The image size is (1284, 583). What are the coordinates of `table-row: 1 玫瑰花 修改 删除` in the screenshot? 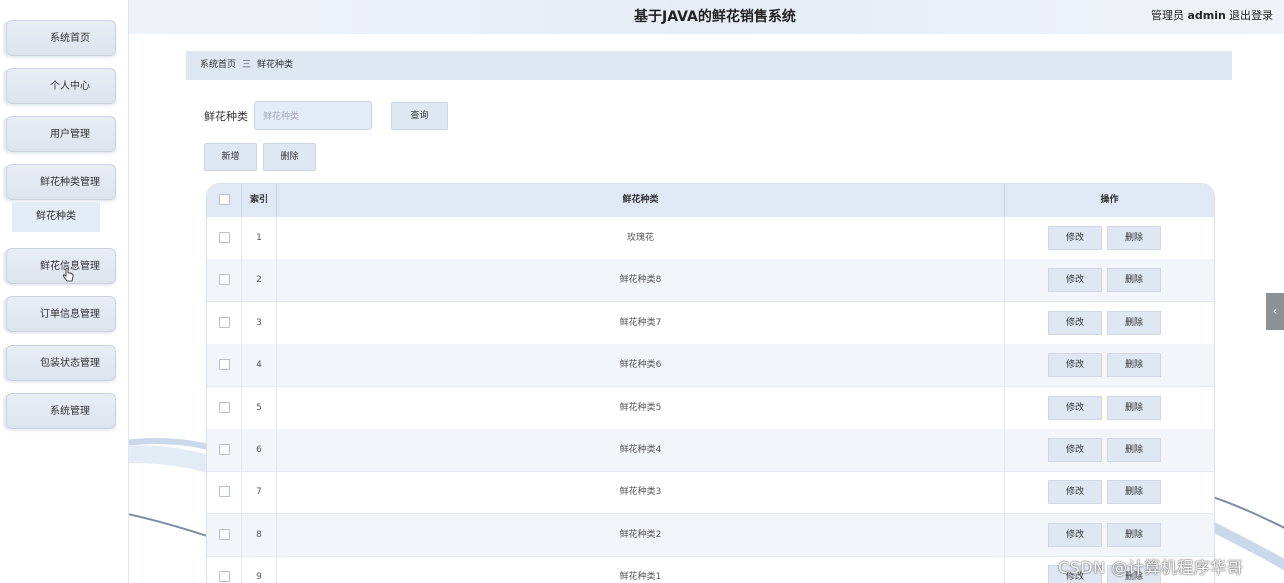 It's located at (710, 238).